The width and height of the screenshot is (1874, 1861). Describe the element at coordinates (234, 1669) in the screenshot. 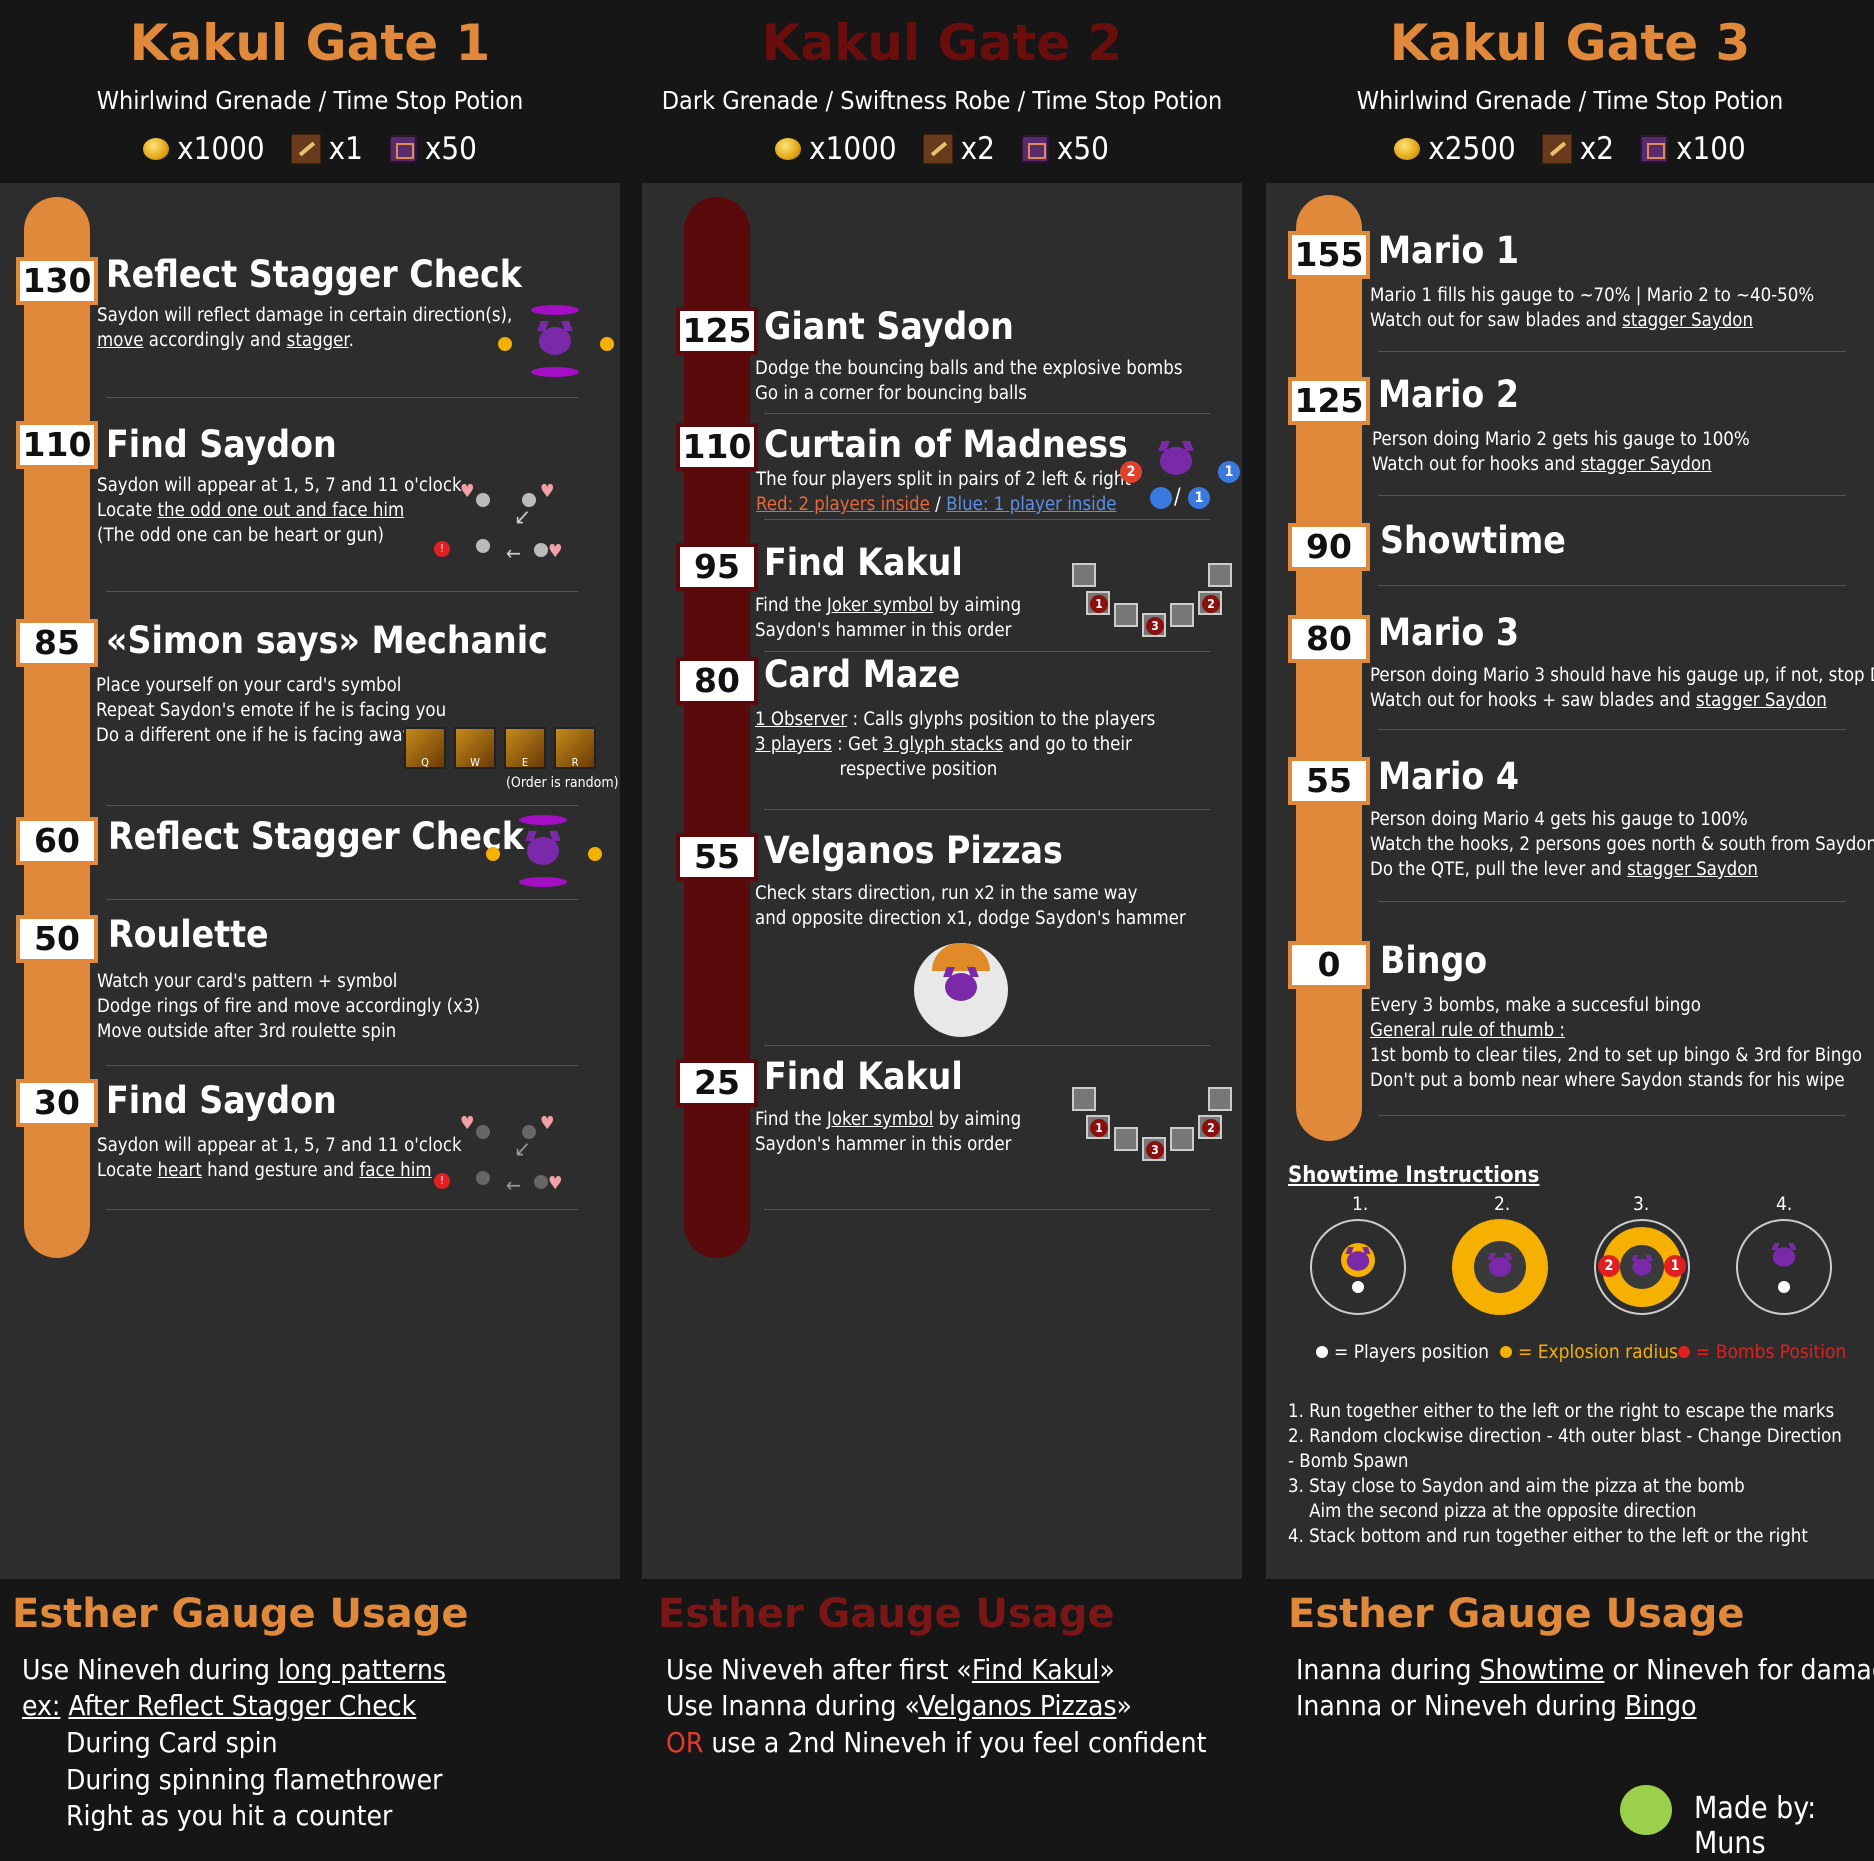

I see `esther-line: Use Nineveh during long patterns` at that location.